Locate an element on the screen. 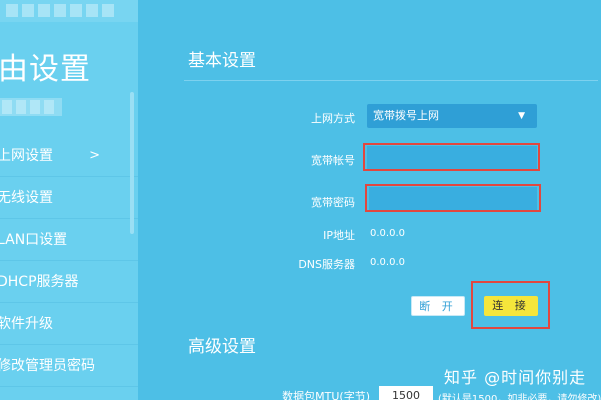 The height and width of the screenshot is (400, 601). sidebar-subtitle-blur is located at coordinates (31, 107).